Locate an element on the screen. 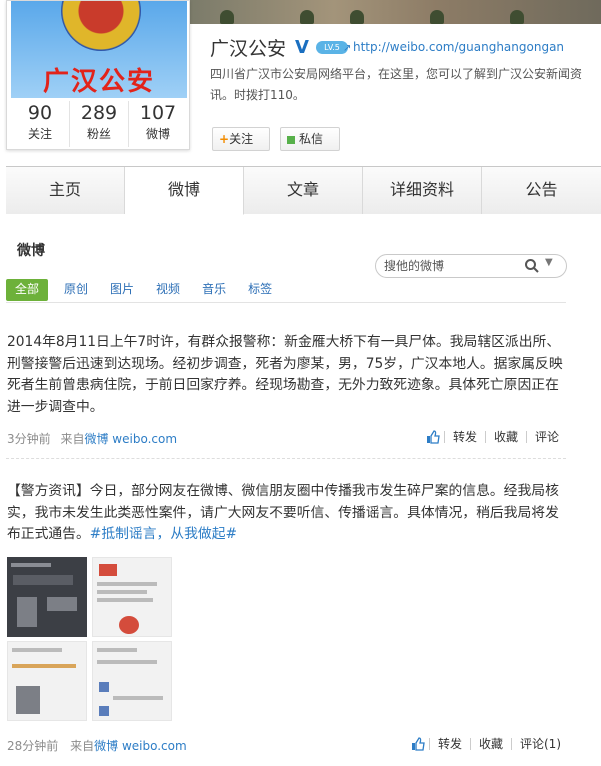 Image resolution: width=601 pixels, height=766 pixels. avatar-text: 广汉公安 is located at coordinates (98, 82).